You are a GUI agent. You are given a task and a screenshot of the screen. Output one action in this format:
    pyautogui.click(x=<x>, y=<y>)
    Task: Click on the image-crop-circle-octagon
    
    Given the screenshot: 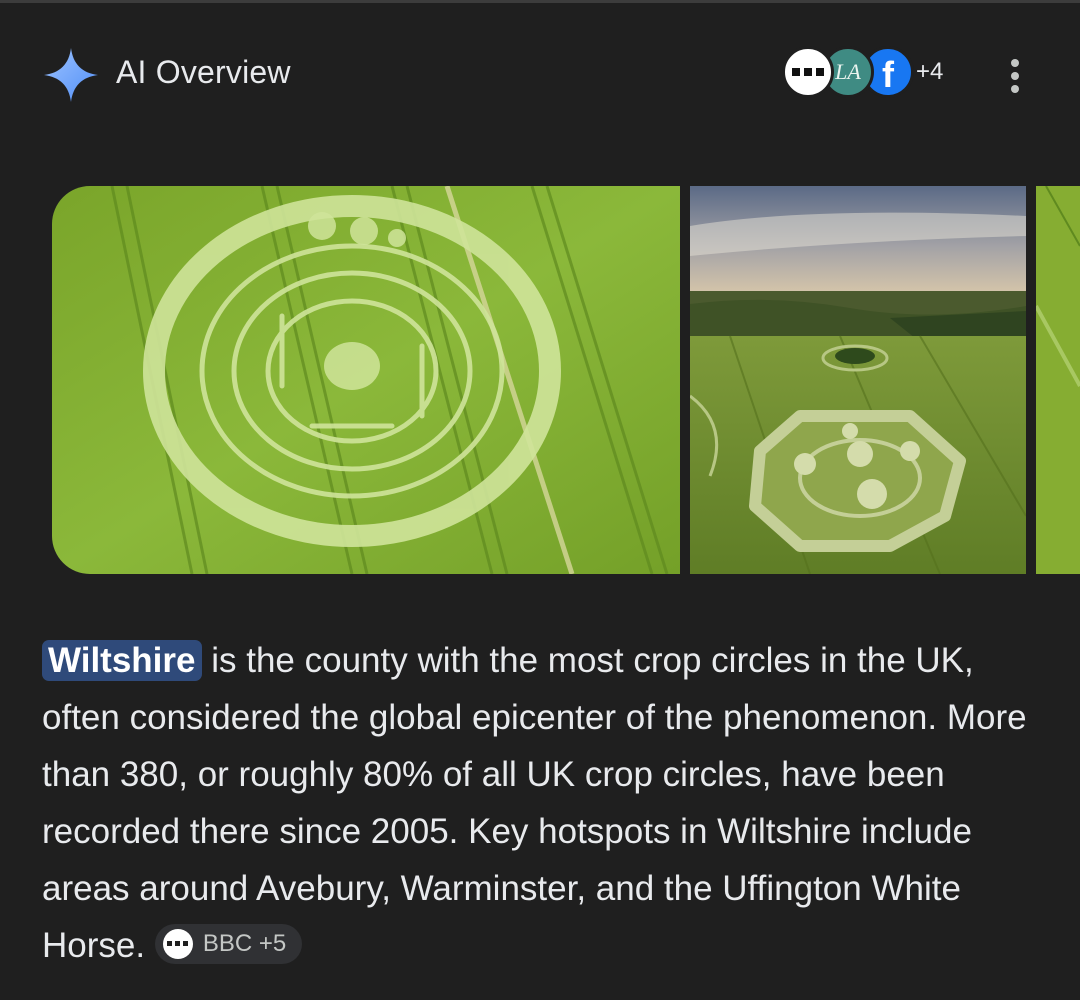 What is the action you would take?
    pyautogui.click(x=858, y=380)
    